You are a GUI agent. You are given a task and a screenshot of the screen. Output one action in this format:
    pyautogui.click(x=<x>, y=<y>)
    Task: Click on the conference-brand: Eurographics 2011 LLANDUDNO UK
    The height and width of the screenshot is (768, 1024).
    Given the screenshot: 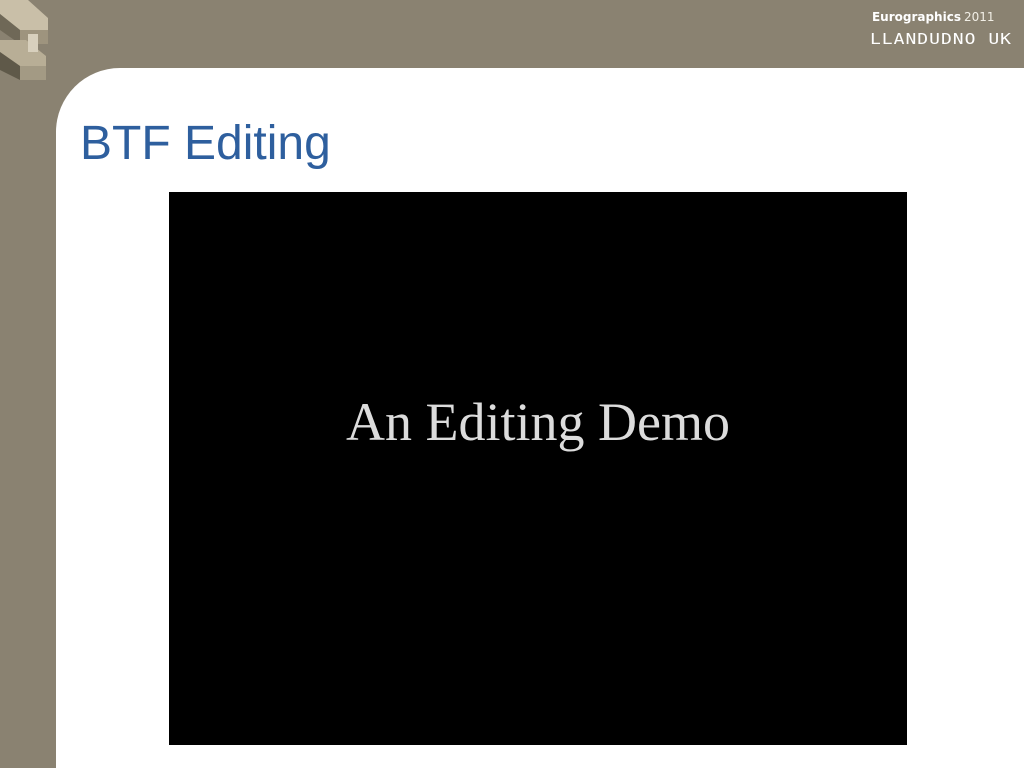 What is the action you would take?
    pyautogui.click(x=941, y=30)
    